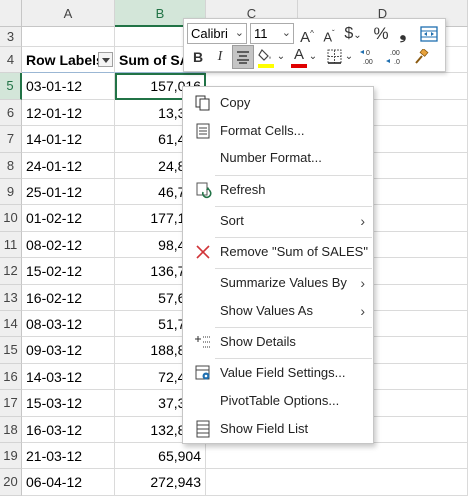 Image resolution: width=468 pixels, height=496 pixels. What do you see at coordinates (220, 57) in the screenshot?
I see `italic-button: I` at bounding box center [220, 57].